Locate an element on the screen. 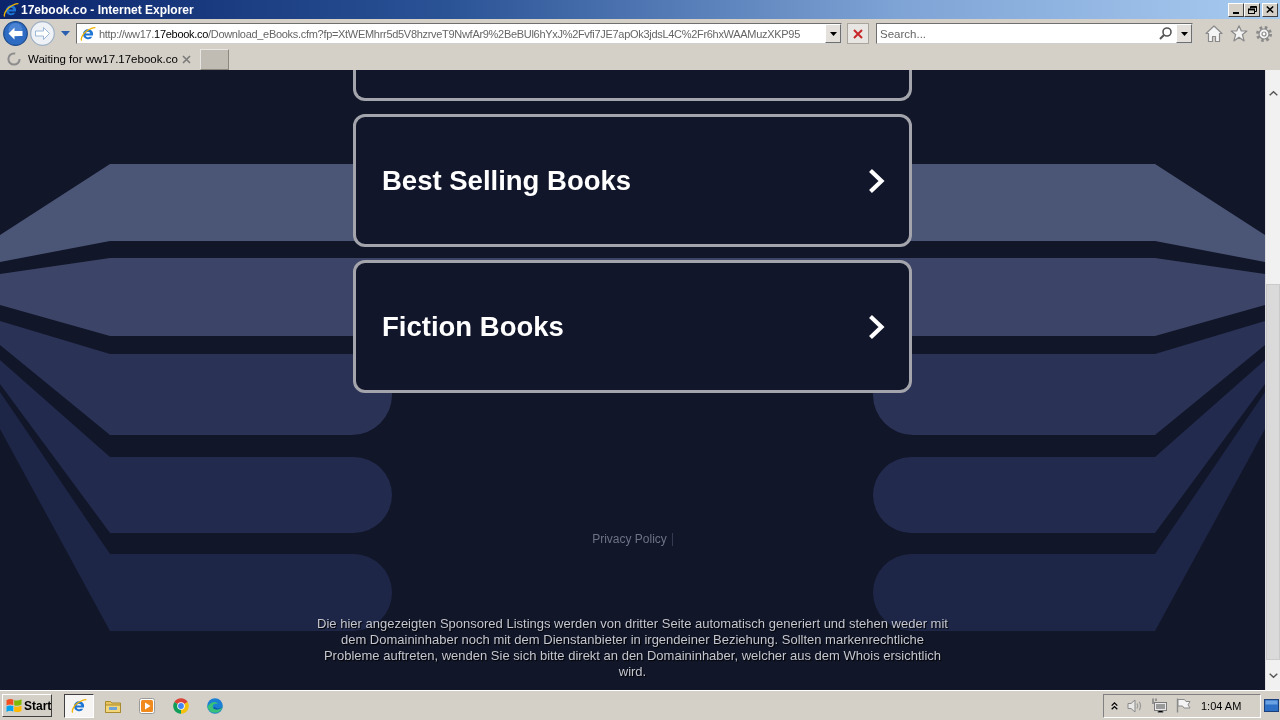 This screenshot has height=720, width=1280. x-icon is located at coordinates (858, 33).